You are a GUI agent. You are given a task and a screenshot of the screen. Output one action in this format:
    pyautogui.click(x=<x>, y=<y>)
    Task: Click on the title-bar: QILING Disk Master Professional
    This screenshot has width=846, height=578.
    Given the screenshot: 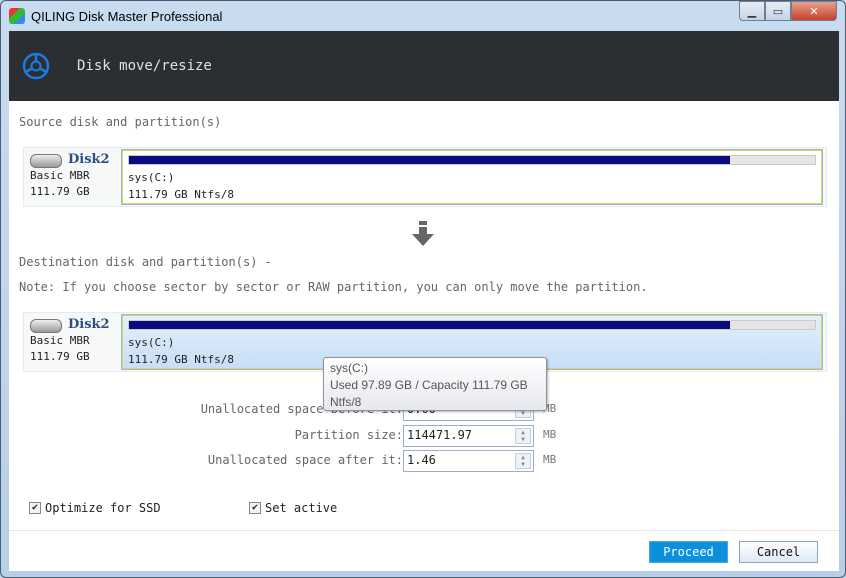 What is the action you would take?
    pyautogui.click(x=115, y=16)
    